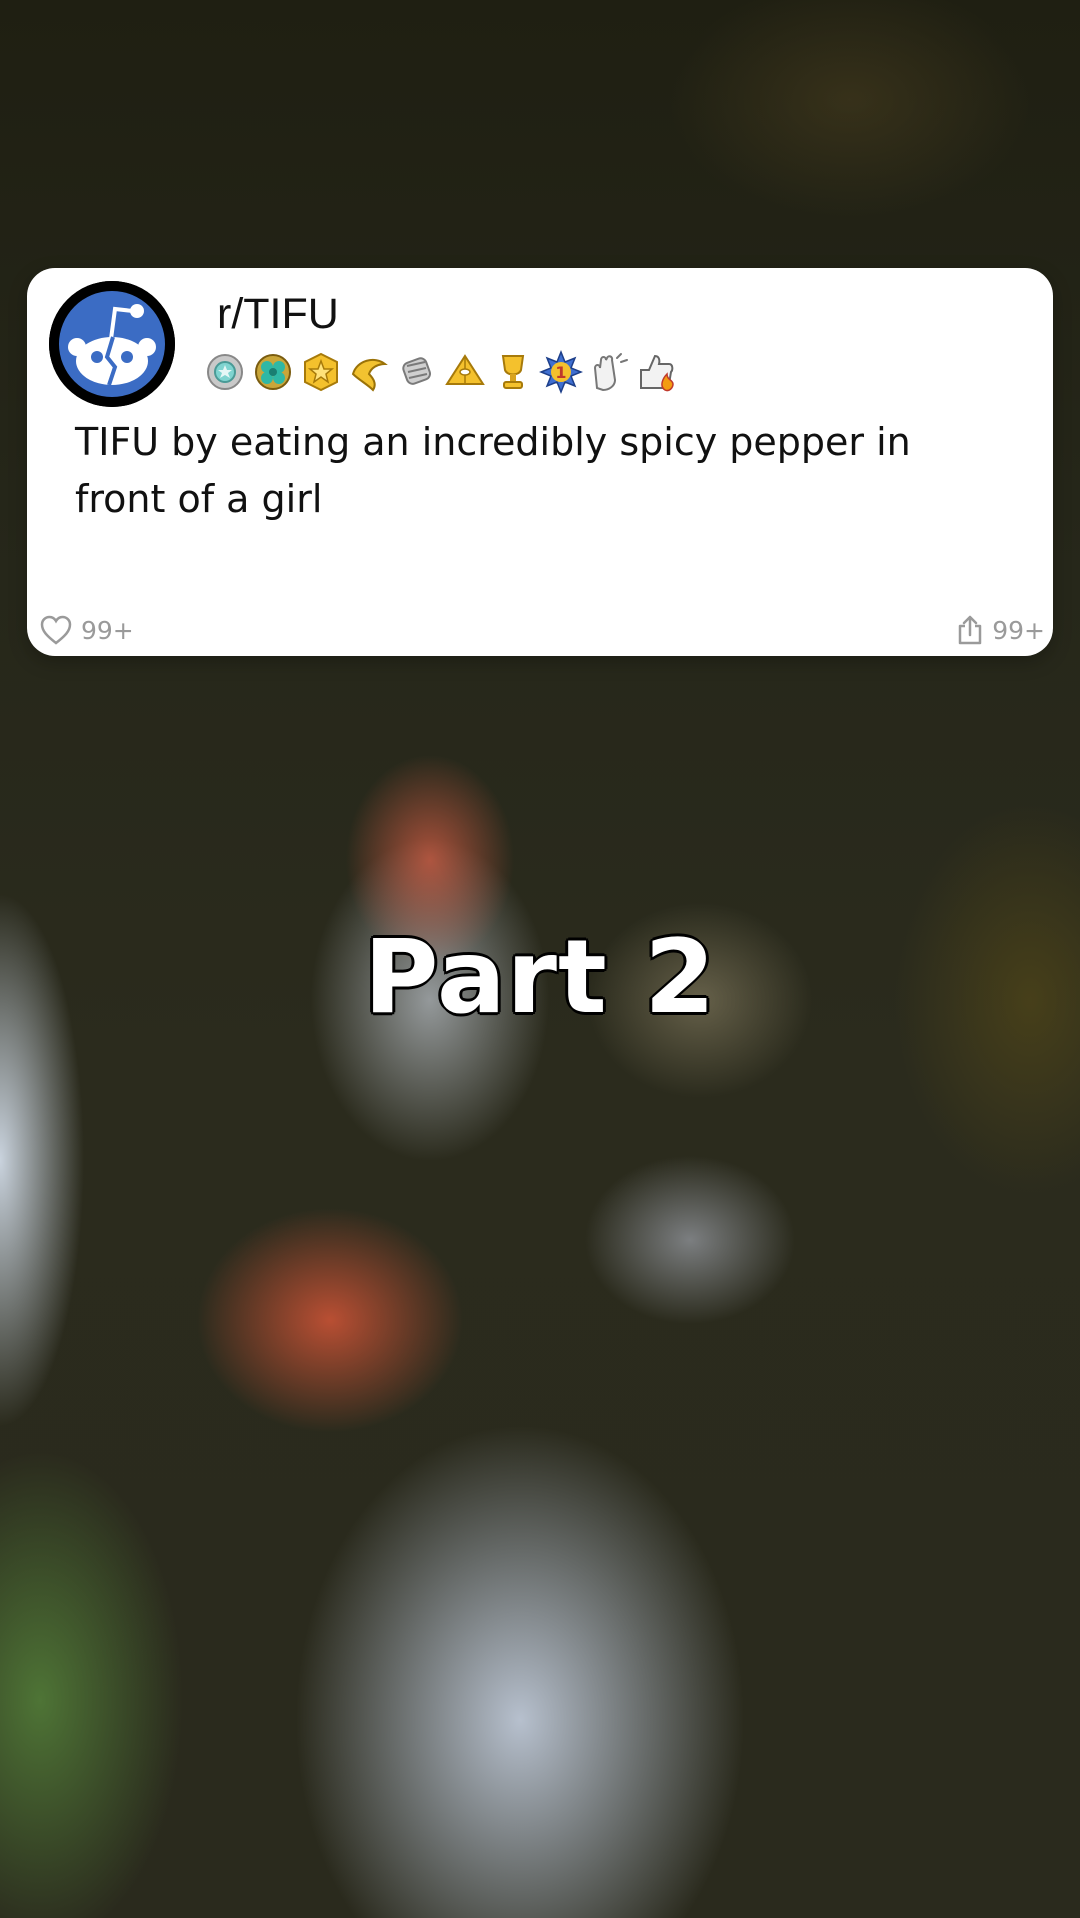  I want to click on reddit-logo-icon, so click(112, 344).